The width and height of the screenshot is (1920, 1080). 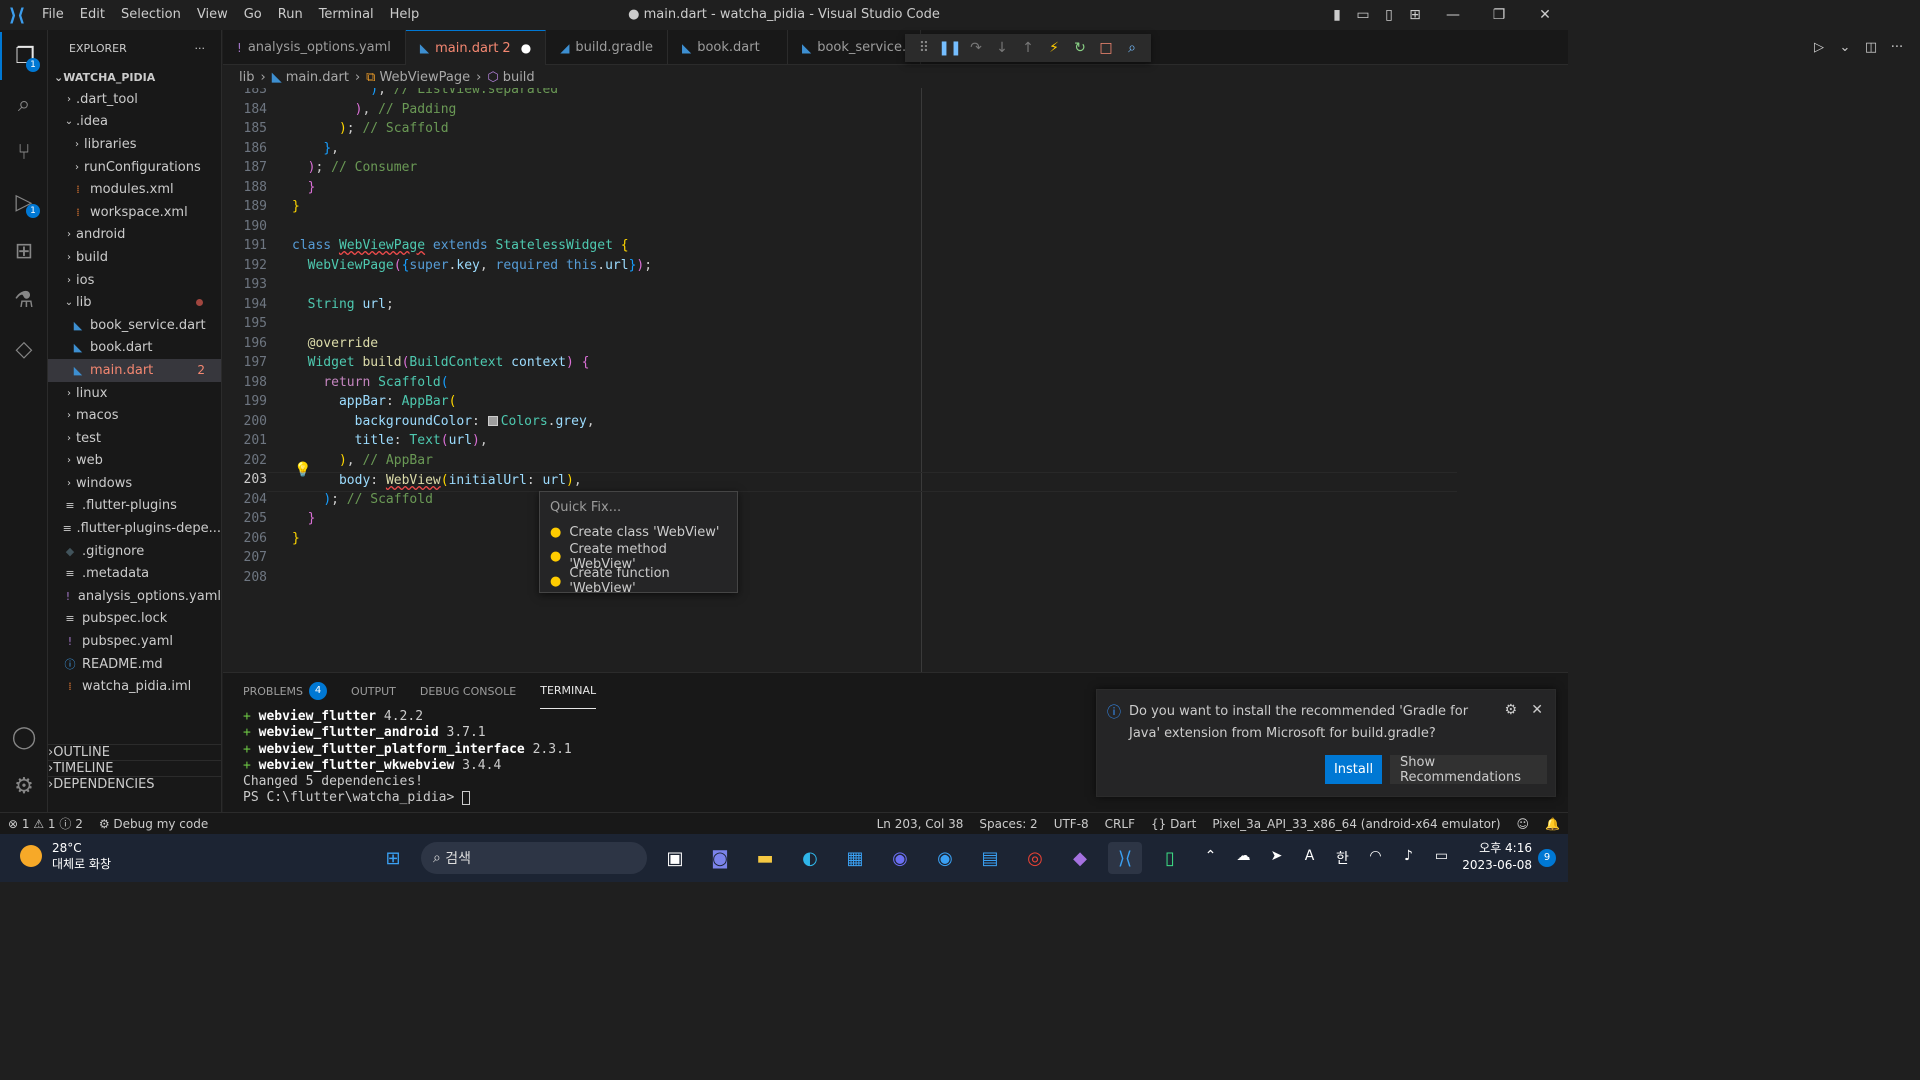 What do you see at coordinates (24, 104) in the screenshot?
I see `search-icon: ⌕` at bounding box center [24, 104].